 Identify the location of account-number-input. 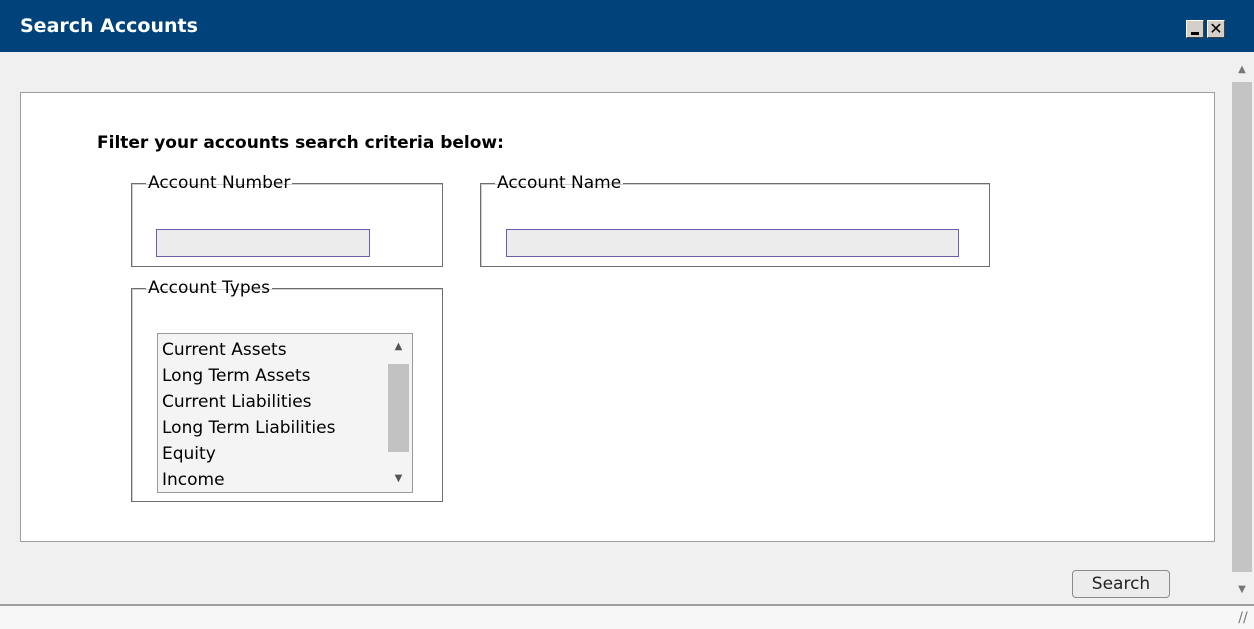
(263, 243).